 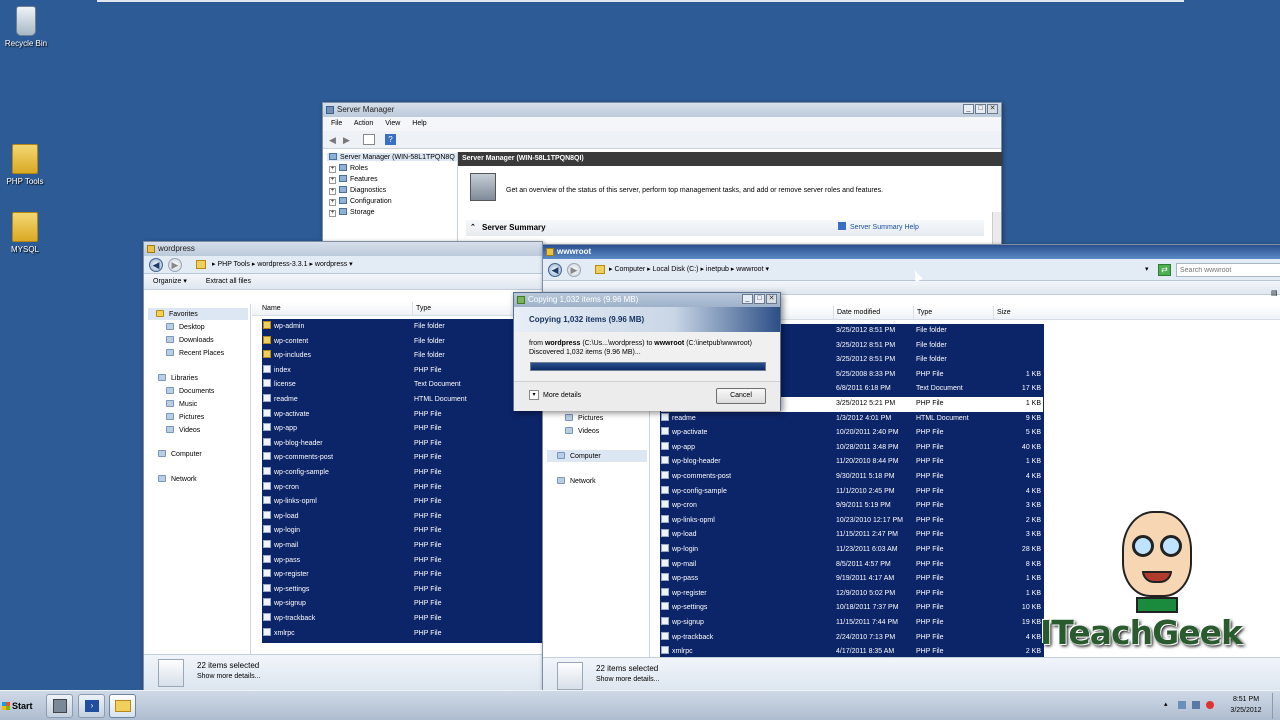 What do you see at coordinates (878, 228) in the screenshot?
I see `server-summary-help-link: Server Summary Help` at bounding box center [878, 228].